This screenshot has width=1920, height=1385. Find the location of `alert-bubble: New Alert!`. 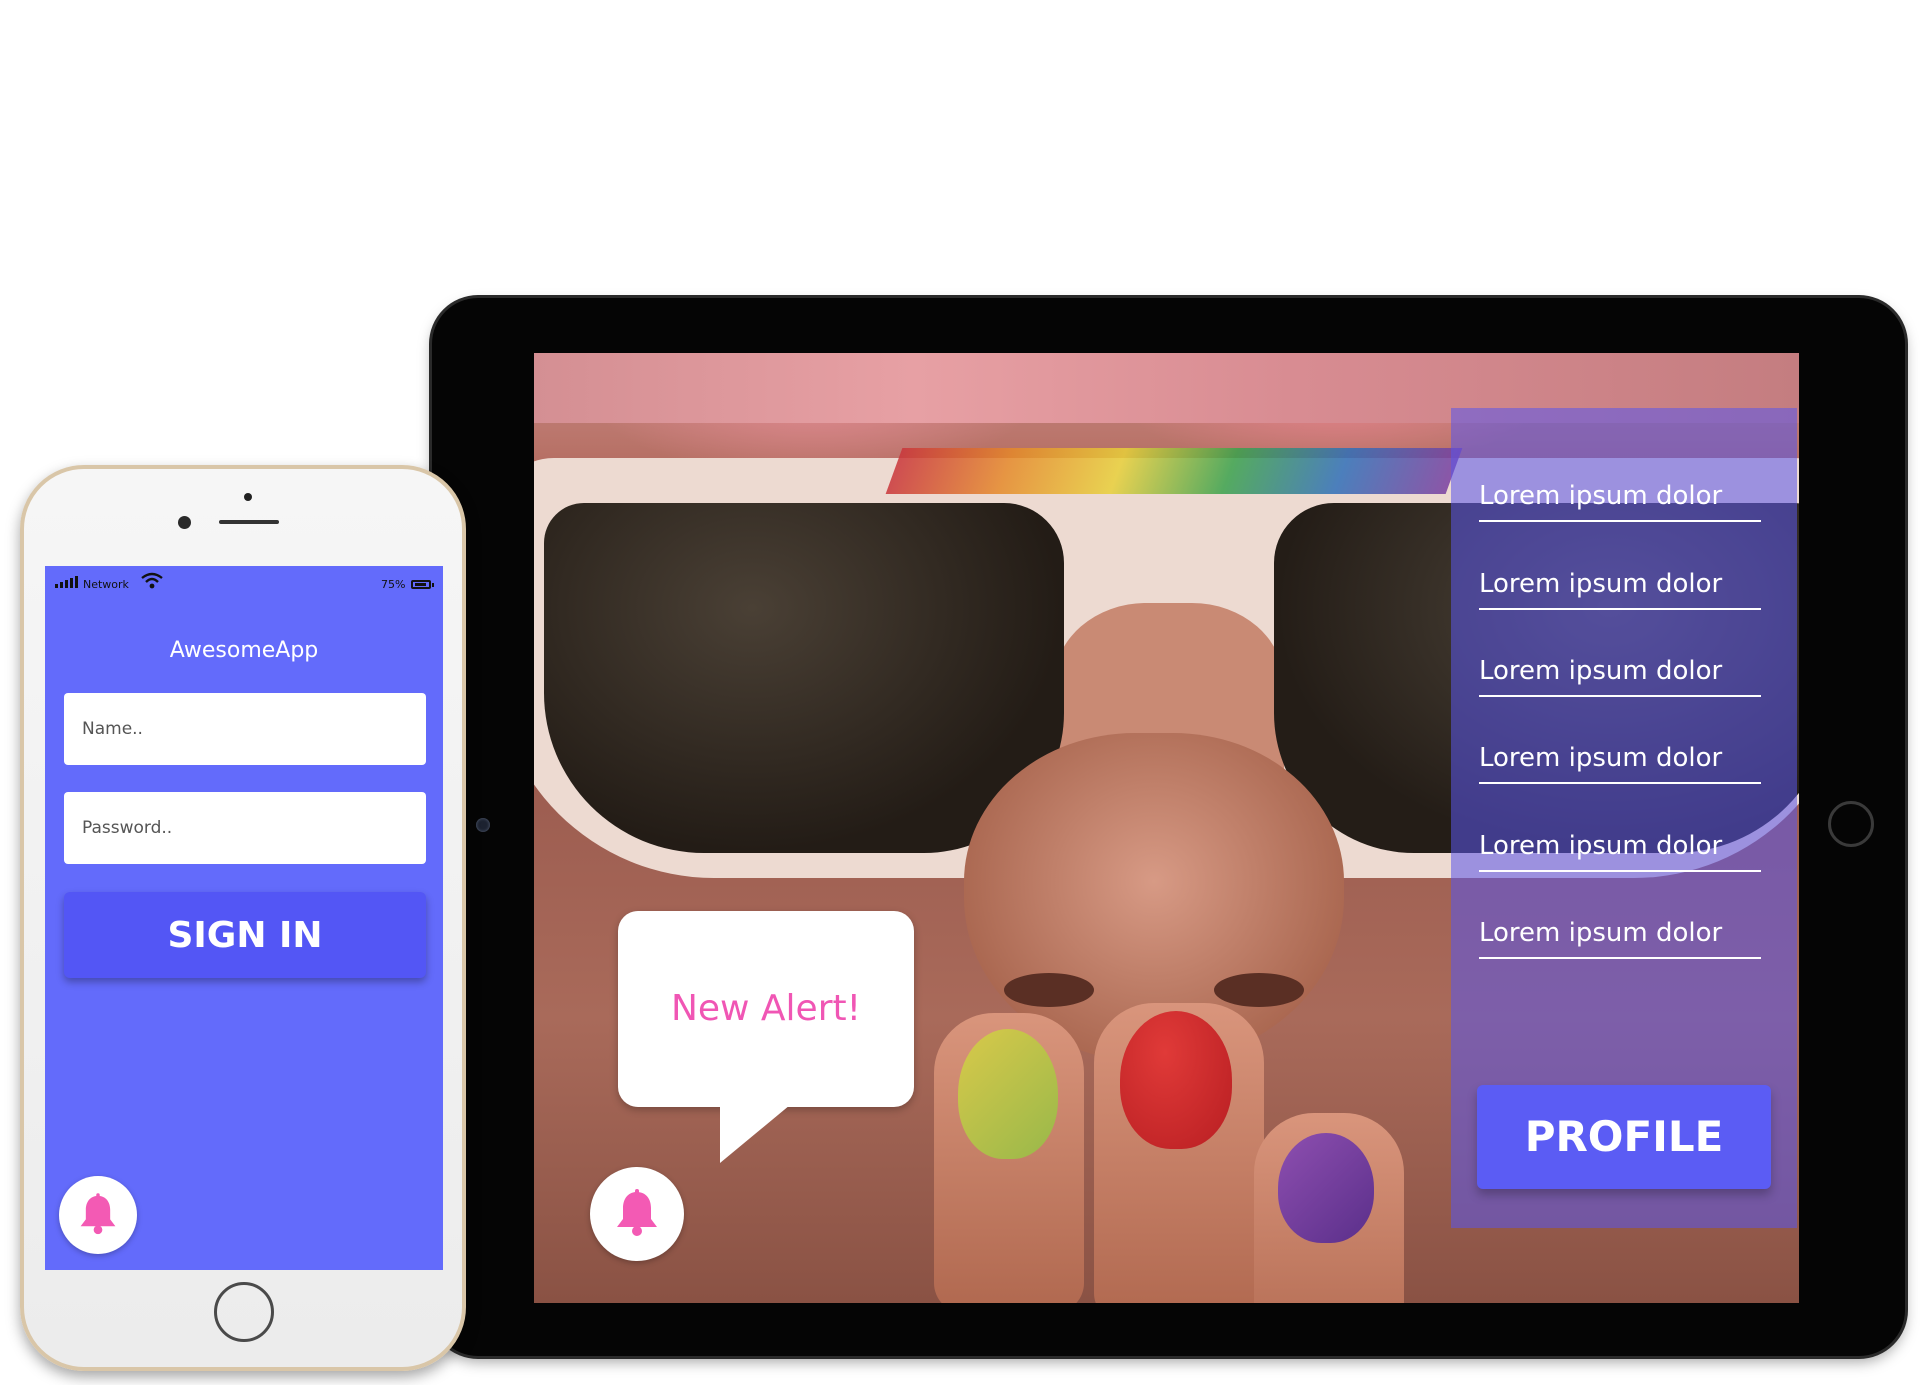

alert-bubble: New Alert! is located at coordinates (766, 1009).